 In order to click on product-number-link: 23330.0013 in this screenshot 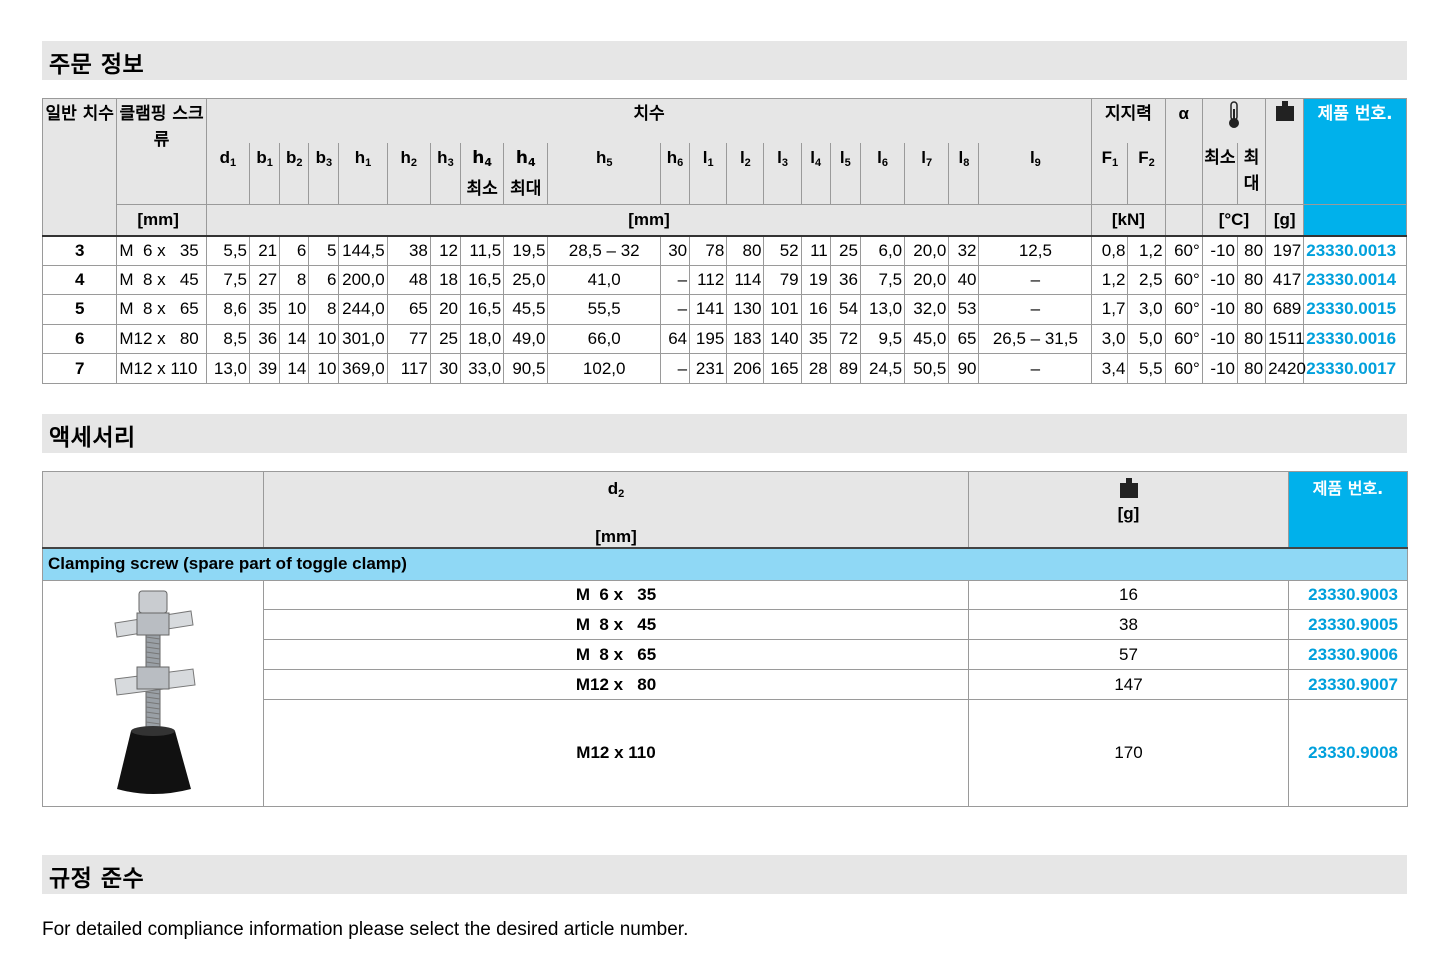, I will do `click(1355, 250)`.